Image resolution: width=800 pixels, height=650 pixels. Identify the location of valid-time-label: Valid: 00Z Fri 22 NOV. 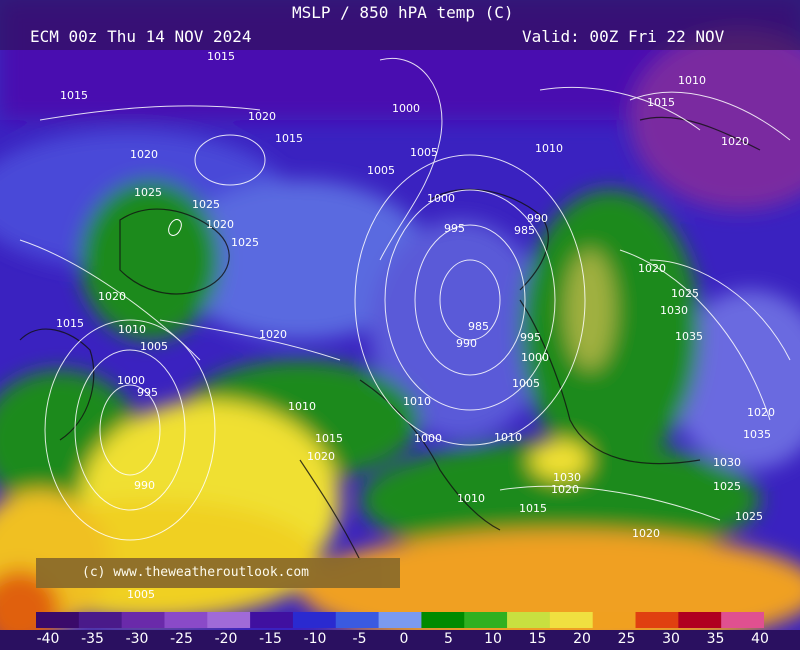
(623, 36).